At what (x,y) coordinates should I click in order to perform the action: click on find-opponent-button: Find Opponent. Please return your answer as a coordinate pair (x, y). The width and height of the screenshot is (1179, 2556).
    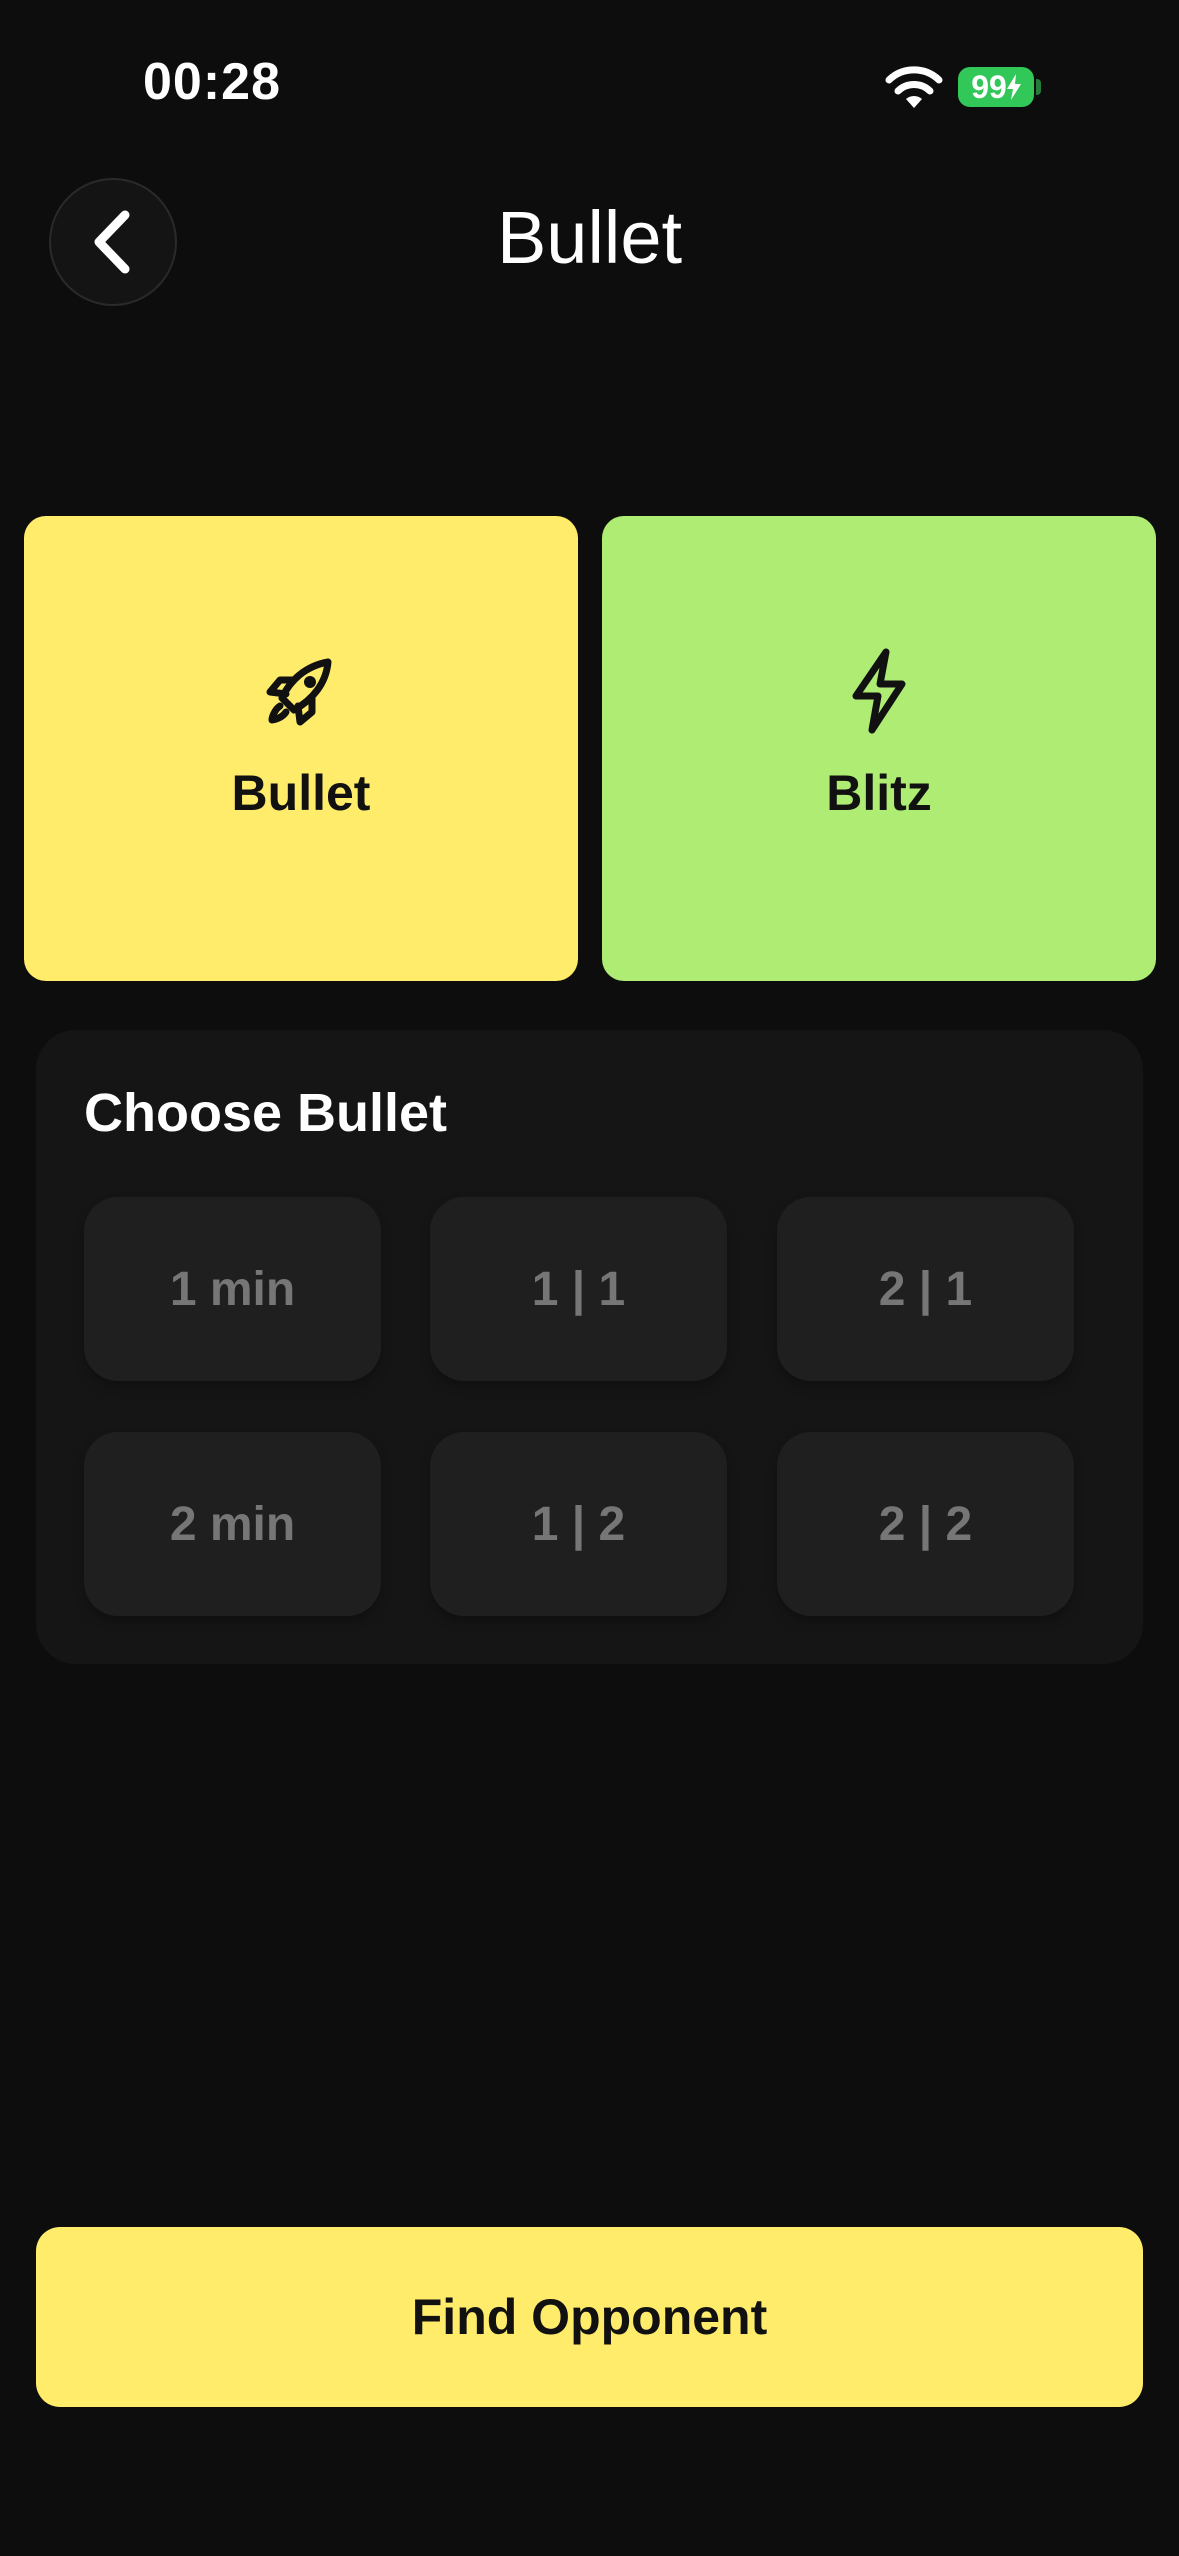
    Looking at the image, I should click on (589, 2317).